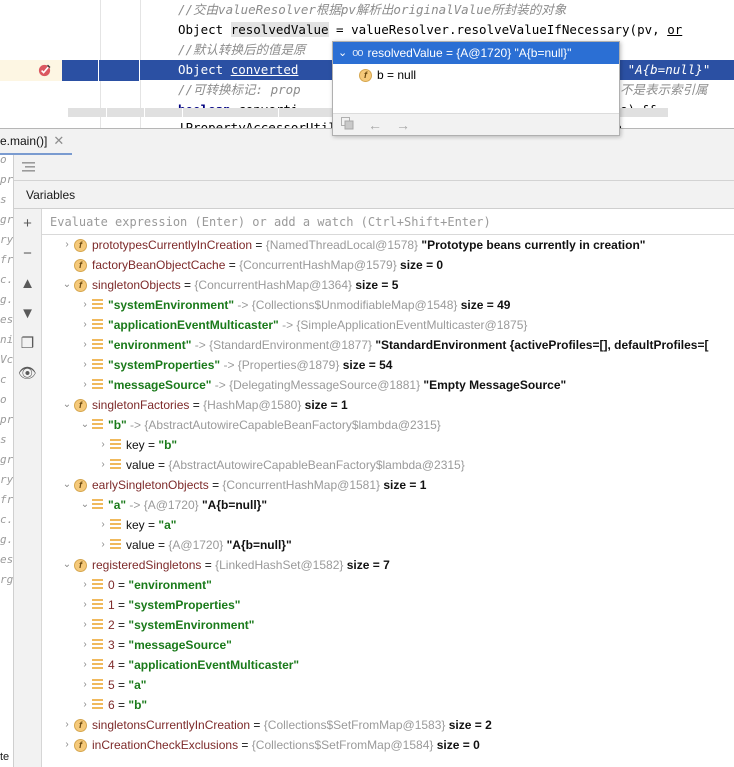  I want to click on tree-row: ⌄ "a" -> {A@1720} "A{b=null}", so click(388, 505).